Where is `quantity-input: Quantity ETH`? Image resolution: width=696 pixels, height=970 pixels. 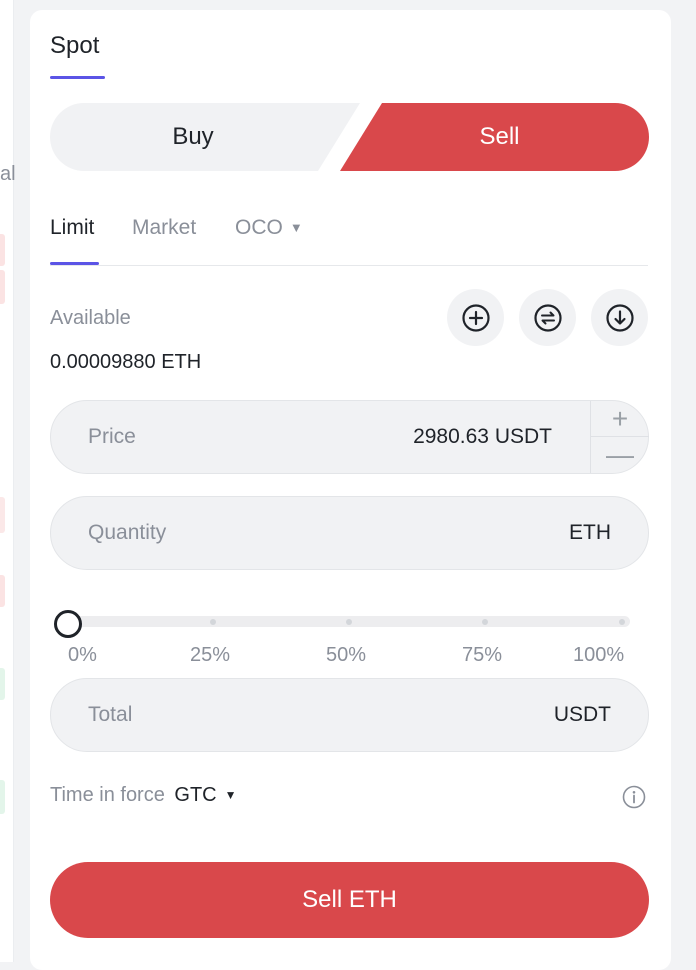 quantity-input: Quantity ETH is located at coordinates (349, 533).